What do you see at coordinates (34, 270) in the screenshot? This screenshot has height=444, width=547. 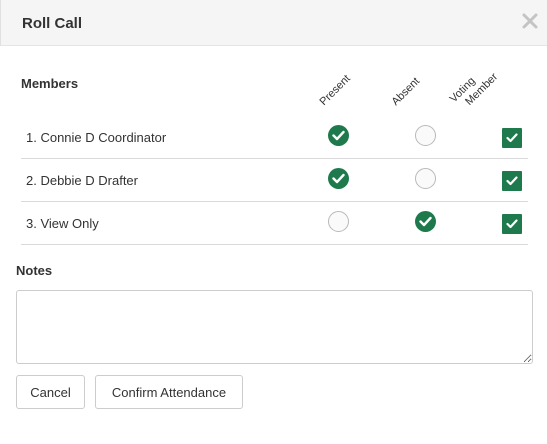 I see `notes-label: Notes` at bounding box center [34, 270].